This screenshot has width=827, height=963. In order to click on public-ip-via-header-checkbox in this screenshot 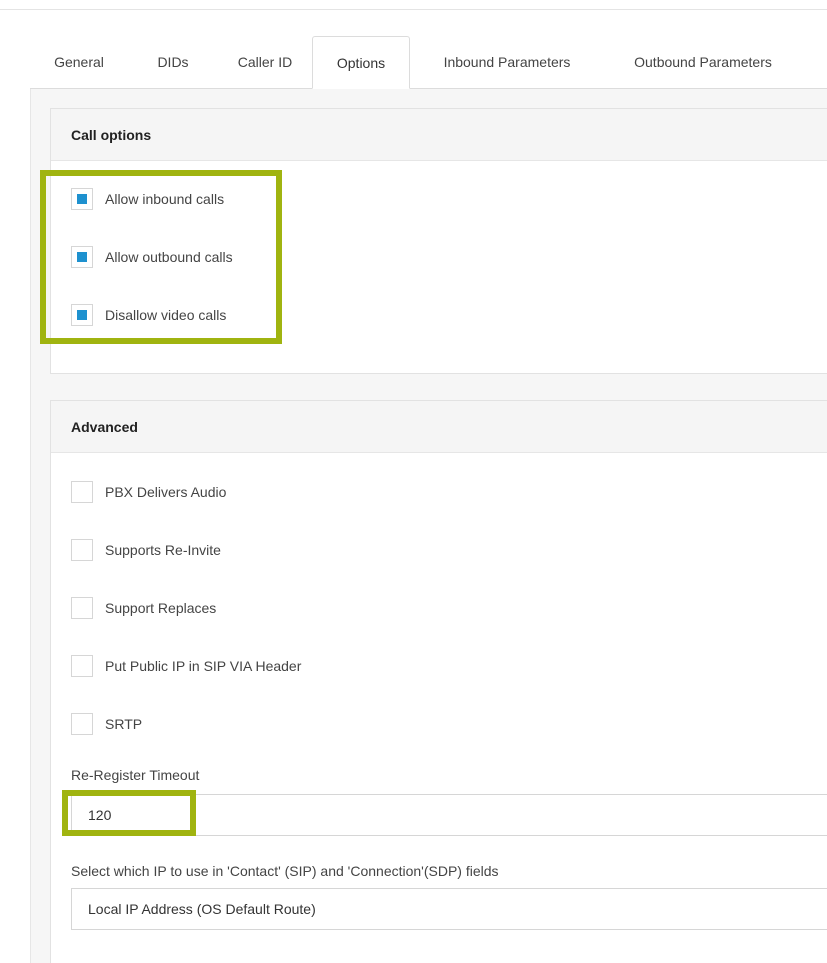, I will do `click(82, 666)`.